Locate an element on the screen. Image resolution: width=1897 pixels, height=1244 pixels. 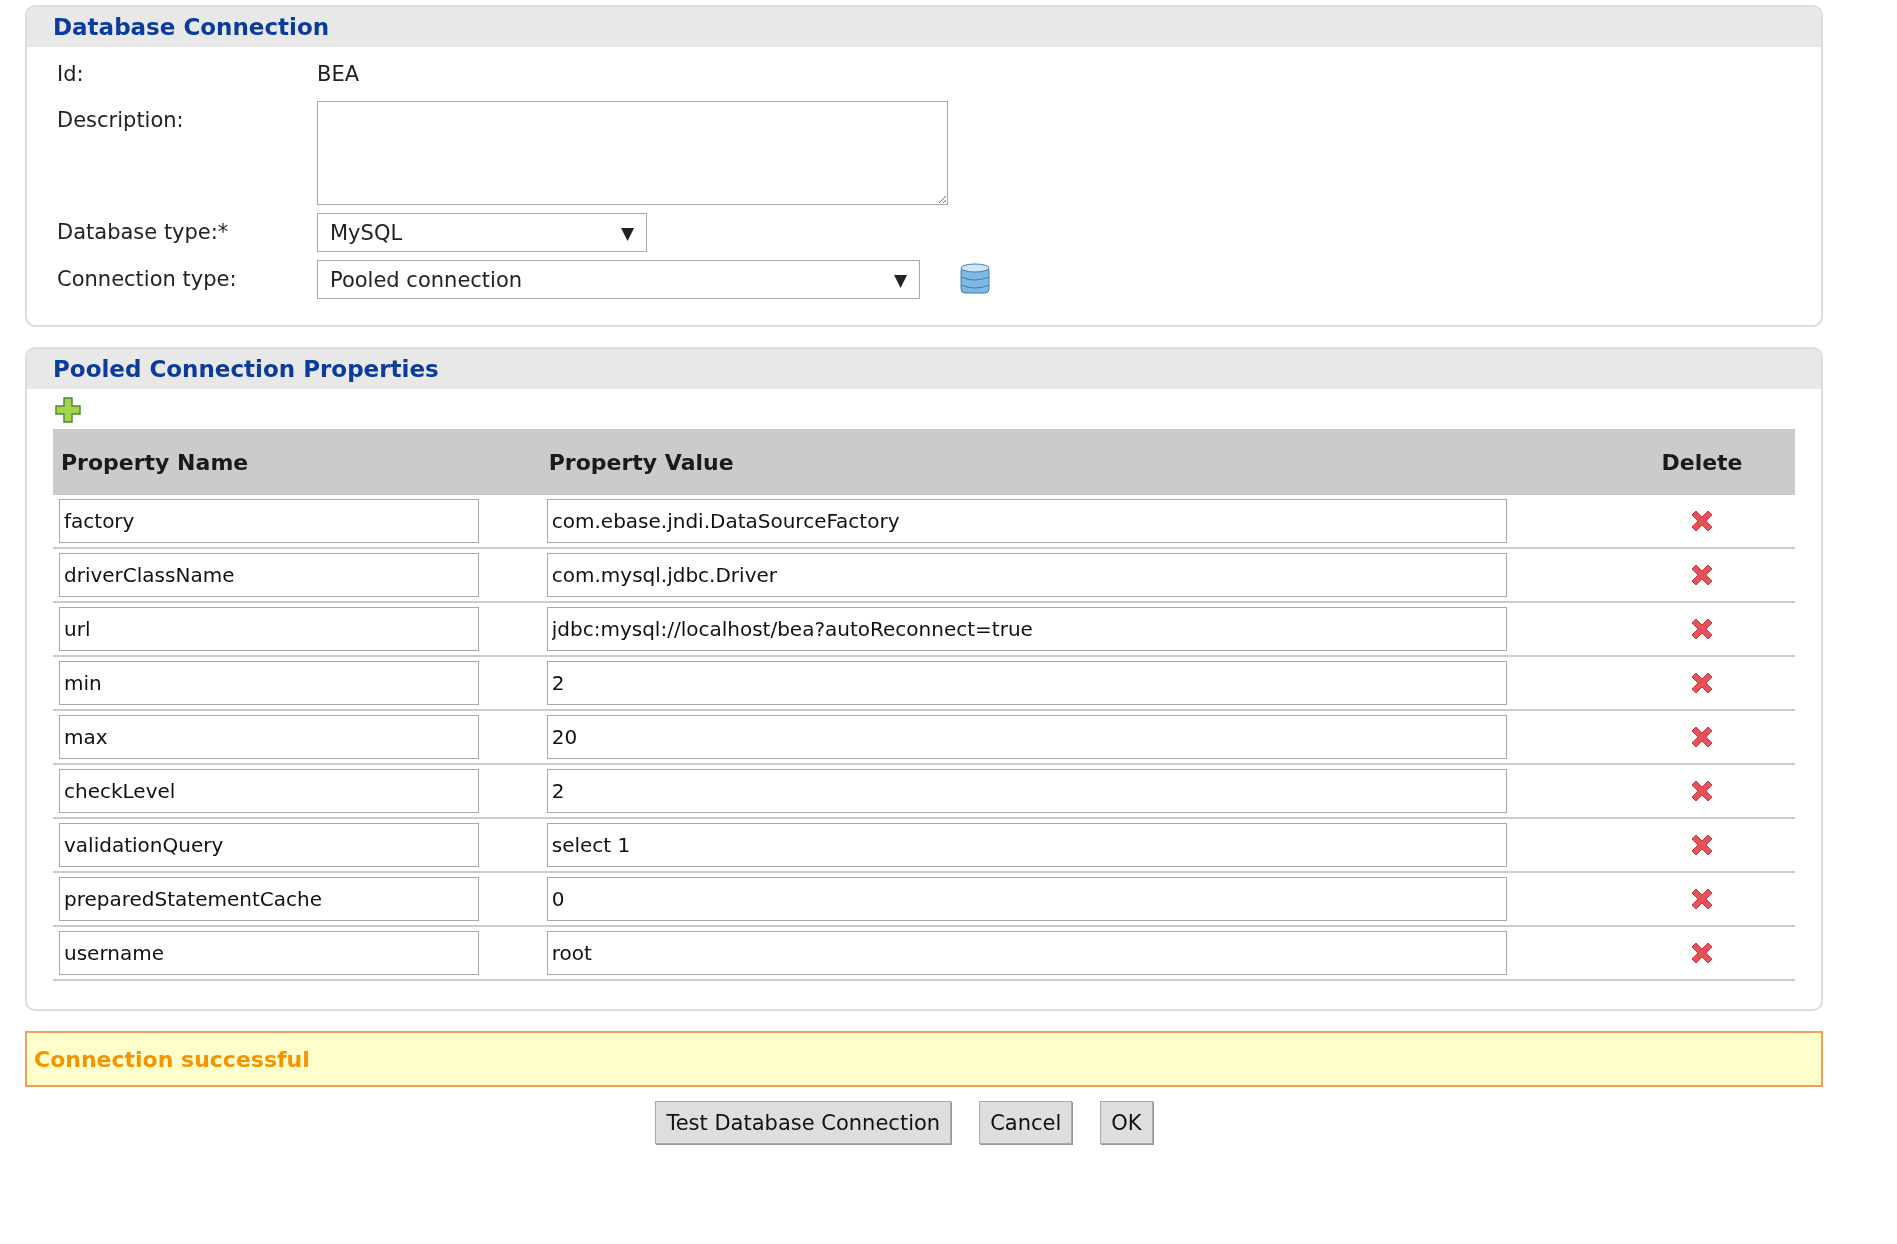
dialog-button: Test Database Connection is located at coordinates (803, 1122).